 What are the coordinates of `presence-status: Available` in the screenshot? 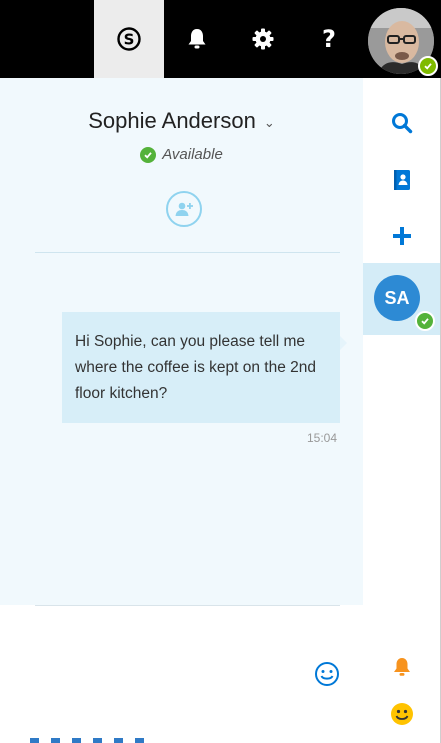 It's located at (181, 154).